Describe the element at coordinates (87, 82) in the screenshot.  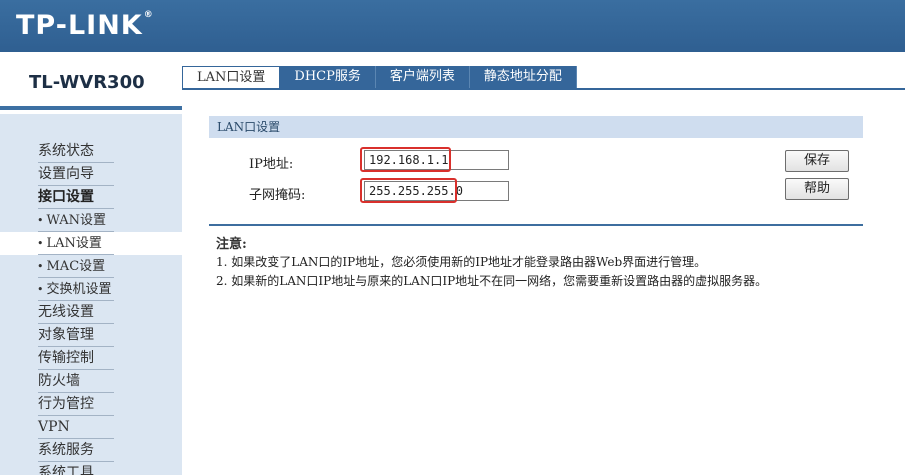
I see `device-model: TL-WVR300` at that location.